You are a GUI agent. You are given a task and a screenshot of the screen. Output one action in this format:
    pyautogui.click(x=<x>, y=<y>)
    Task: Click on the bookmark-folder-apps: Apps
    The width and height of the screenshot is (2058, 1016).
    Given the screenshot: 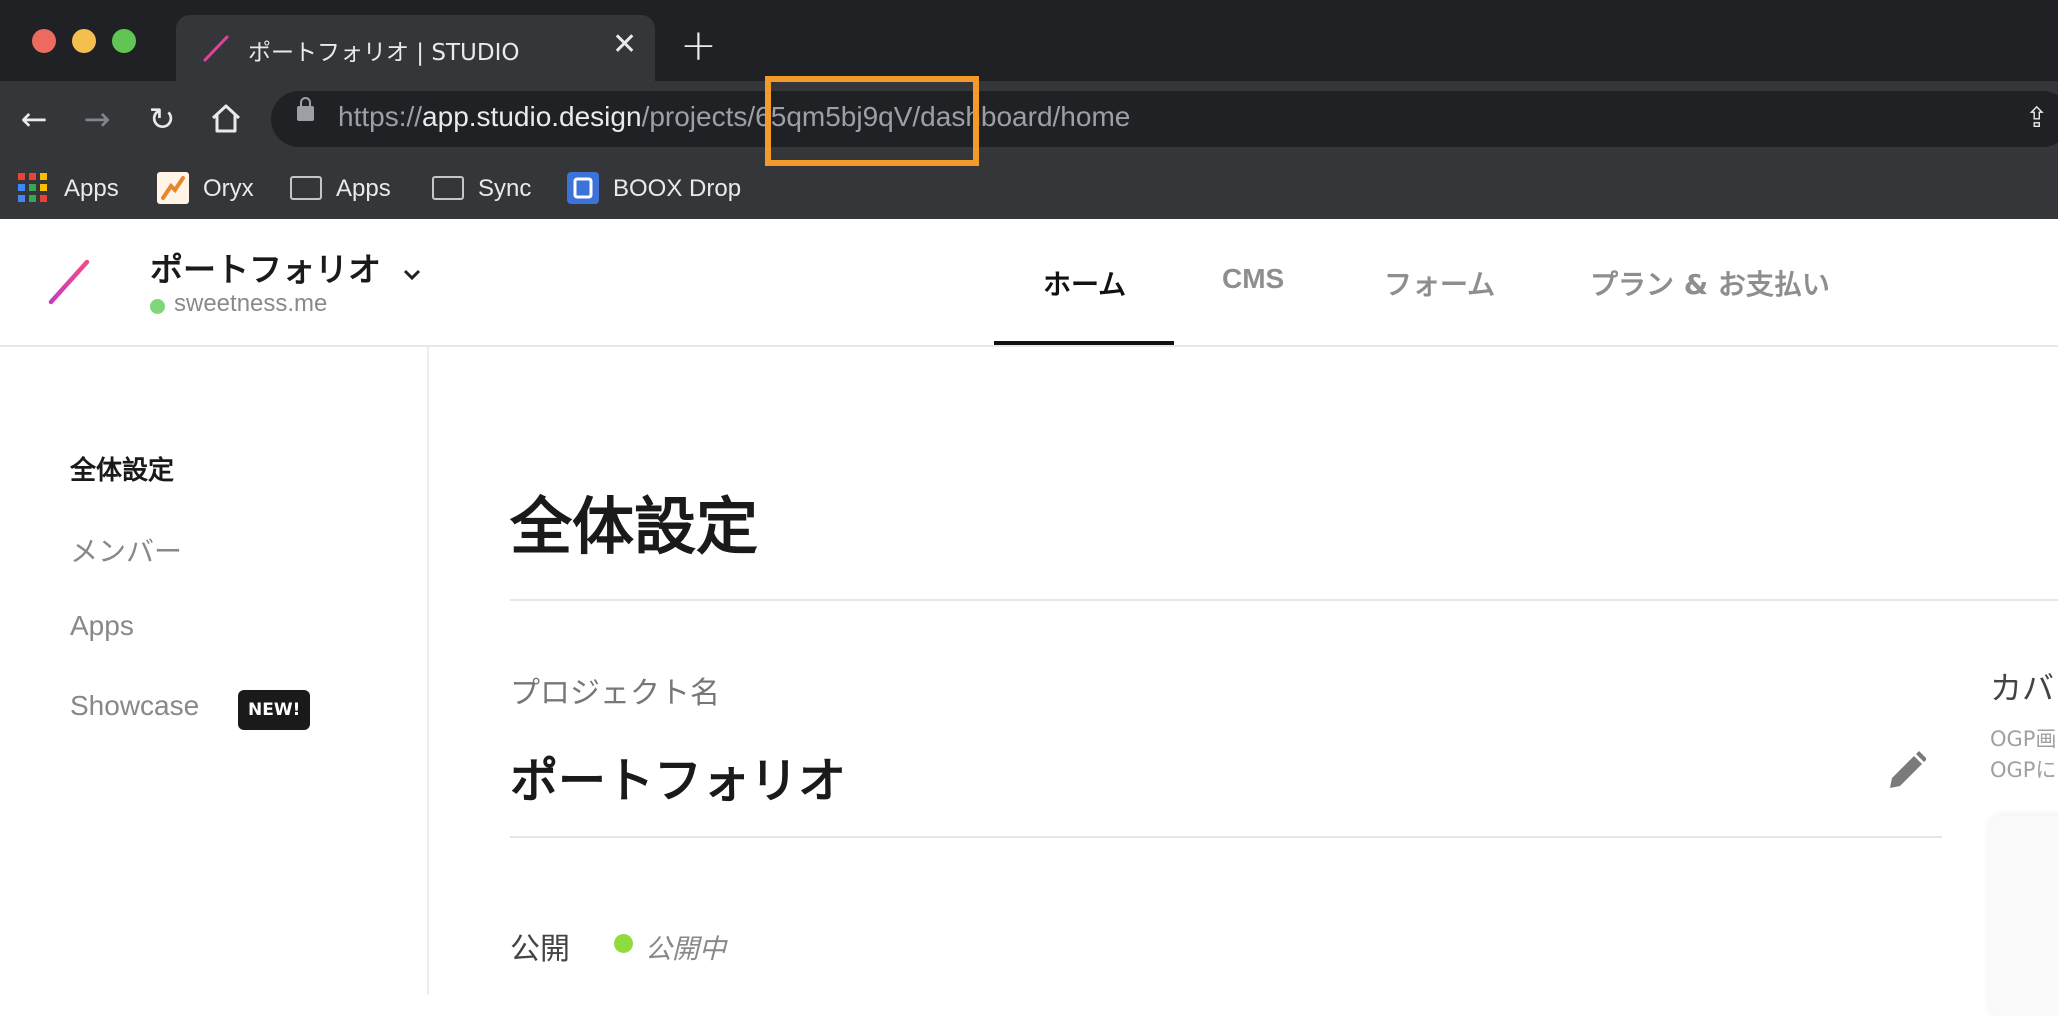 What is the action you would take?
    pyautogui.click(x=340, y=189)
    